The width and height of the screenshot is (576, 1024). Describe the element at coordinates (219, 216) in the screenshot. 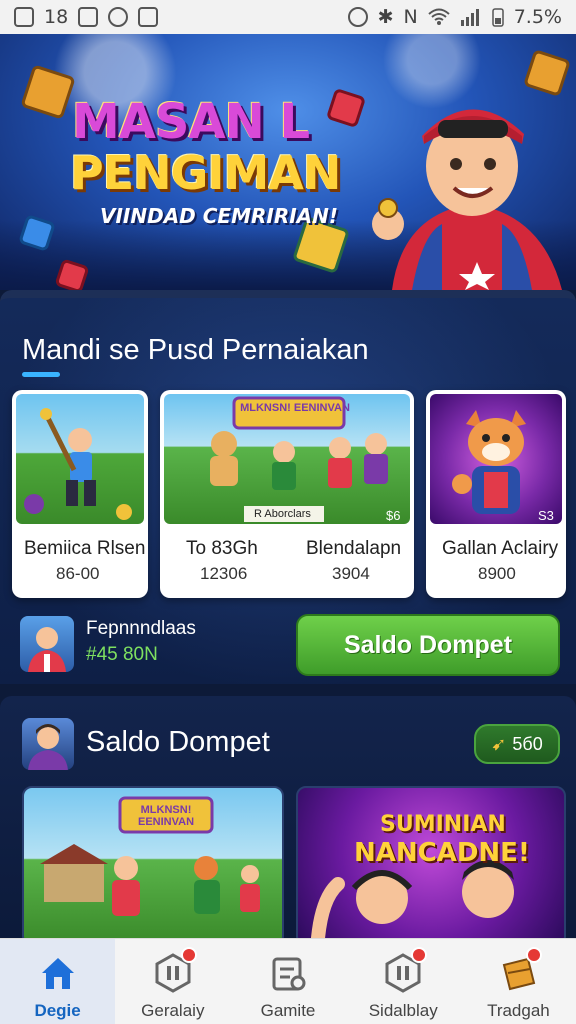

I see `hero-subtitle: VIINDAD CEMRIRIAN!` at that location.